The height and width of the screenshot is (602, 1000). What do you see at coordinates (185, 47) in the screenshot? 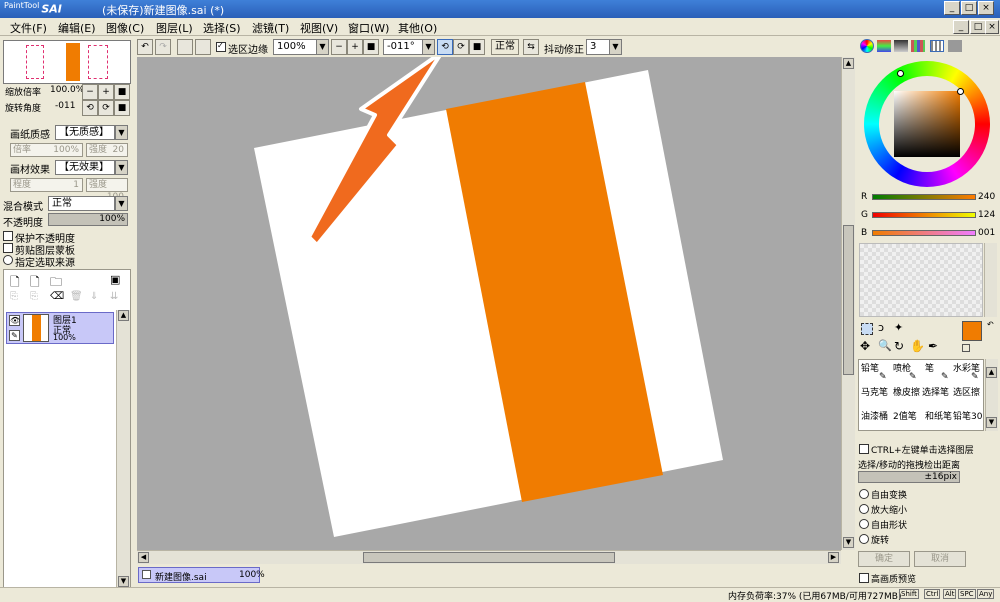
I see `deselect-button` at bounding box center [185, 47].